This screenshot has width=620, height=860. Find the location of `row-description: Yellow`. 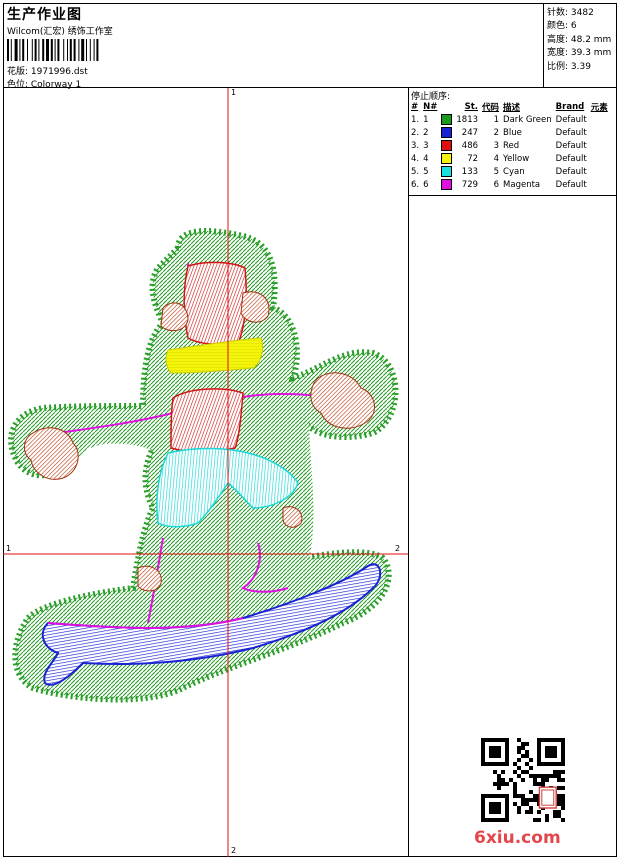

row-description: Yellow is located at coordinates (516, 158).